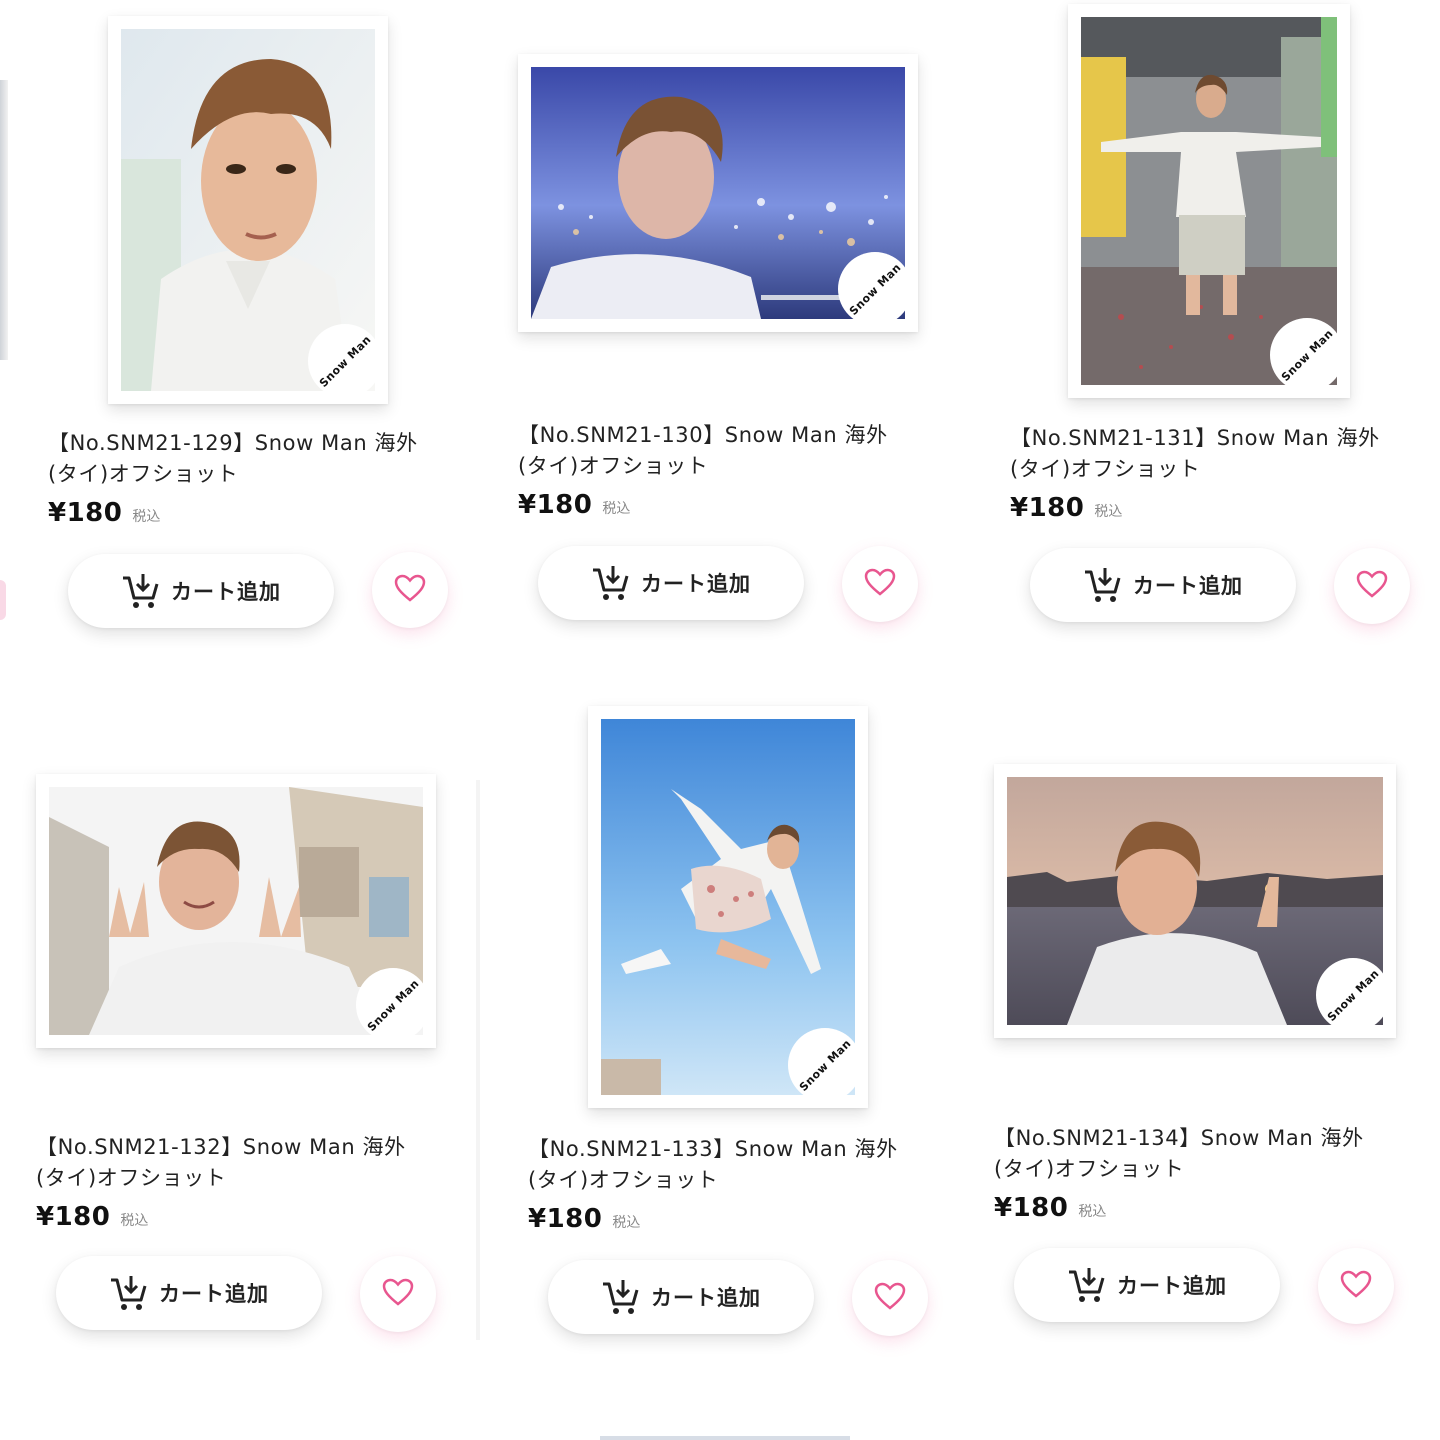 Image resolution: width=1440 pixels, height=1440 pixels. I want to click on product-title: 【No.SNM21-131】Snow Man 海外(タイ)オフショット, so click(1210, 454).